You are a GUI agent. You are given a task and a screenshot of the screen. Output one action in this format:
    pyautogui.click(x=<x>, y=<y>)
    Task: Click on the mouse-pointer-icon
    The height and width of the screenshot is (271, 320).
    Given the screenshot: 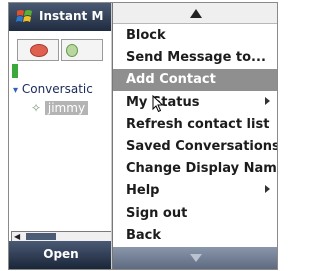 What is the action you would take?
    pyautogui.click(x=158, y=104)
    